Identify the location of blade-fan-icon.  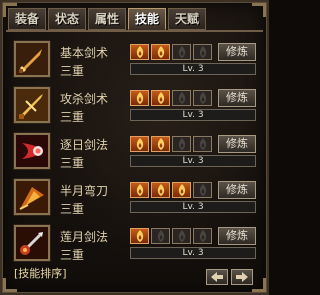
(32, 197).